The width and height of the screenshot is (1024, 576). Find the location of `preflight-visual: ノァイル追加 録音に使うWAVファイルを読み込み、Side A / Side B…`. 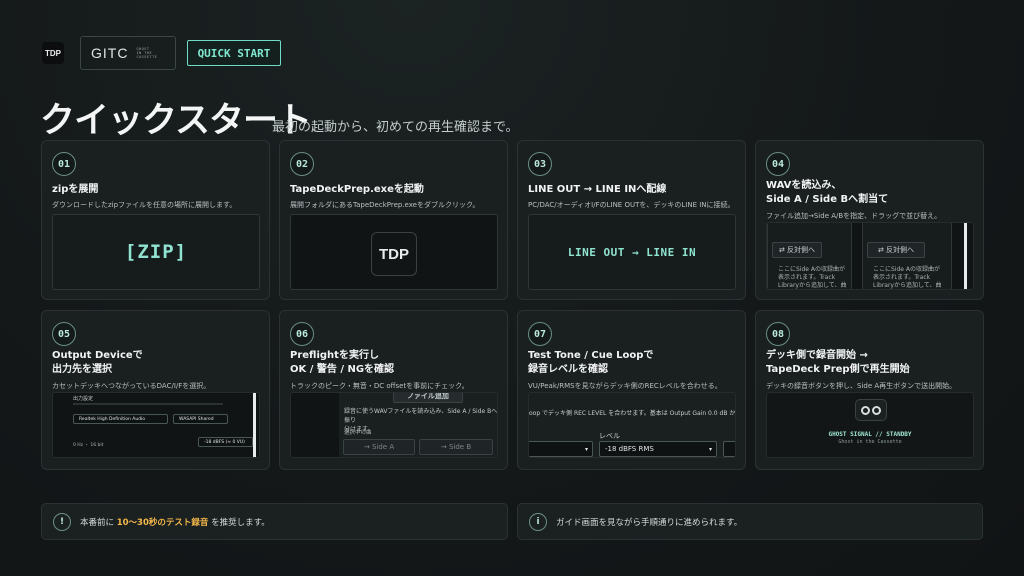

preflight-visual: ノァイル追加 録音に使うWAVファイルを読み込み、Side A / Side B… is located at coordinates (394, 425).